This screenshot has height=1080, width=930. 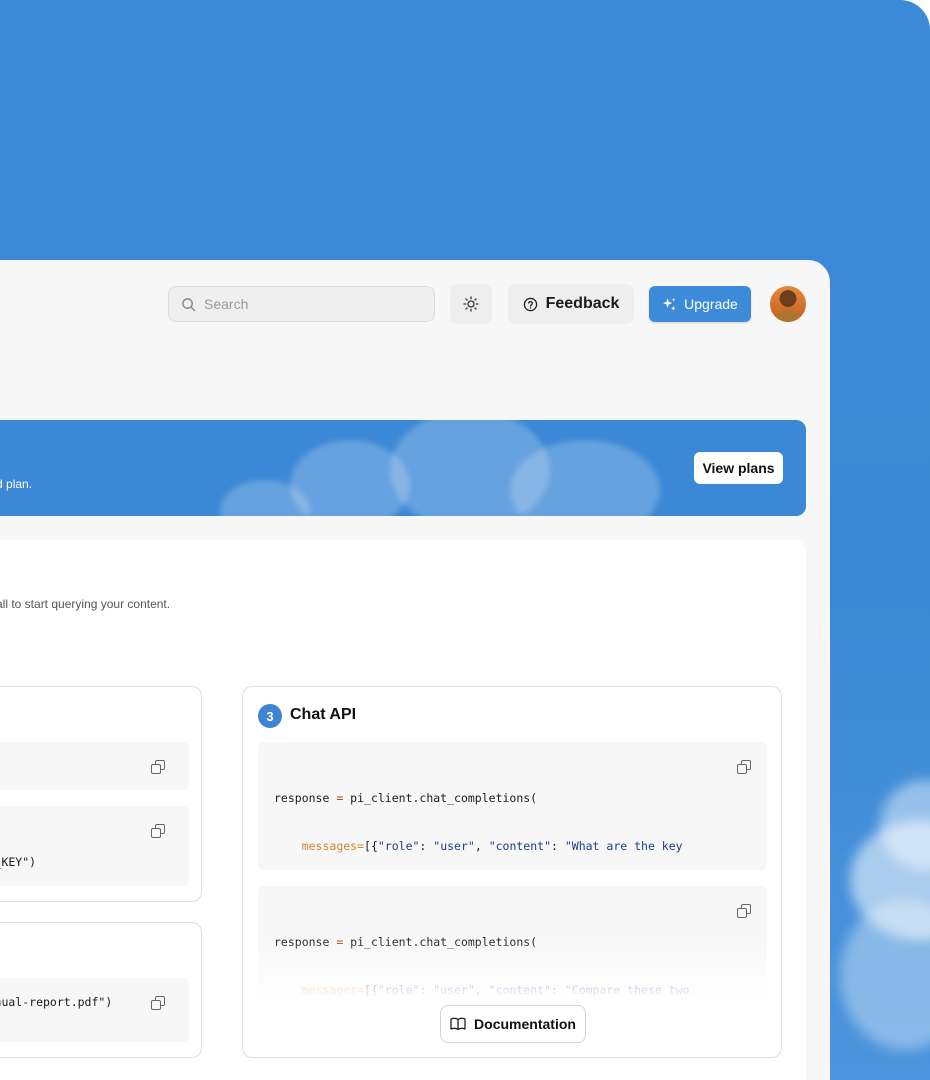 What do you see at coordinates (885, 975) in the screenshot?
I see `cloud-decoration` at bounding box center [885, 975].